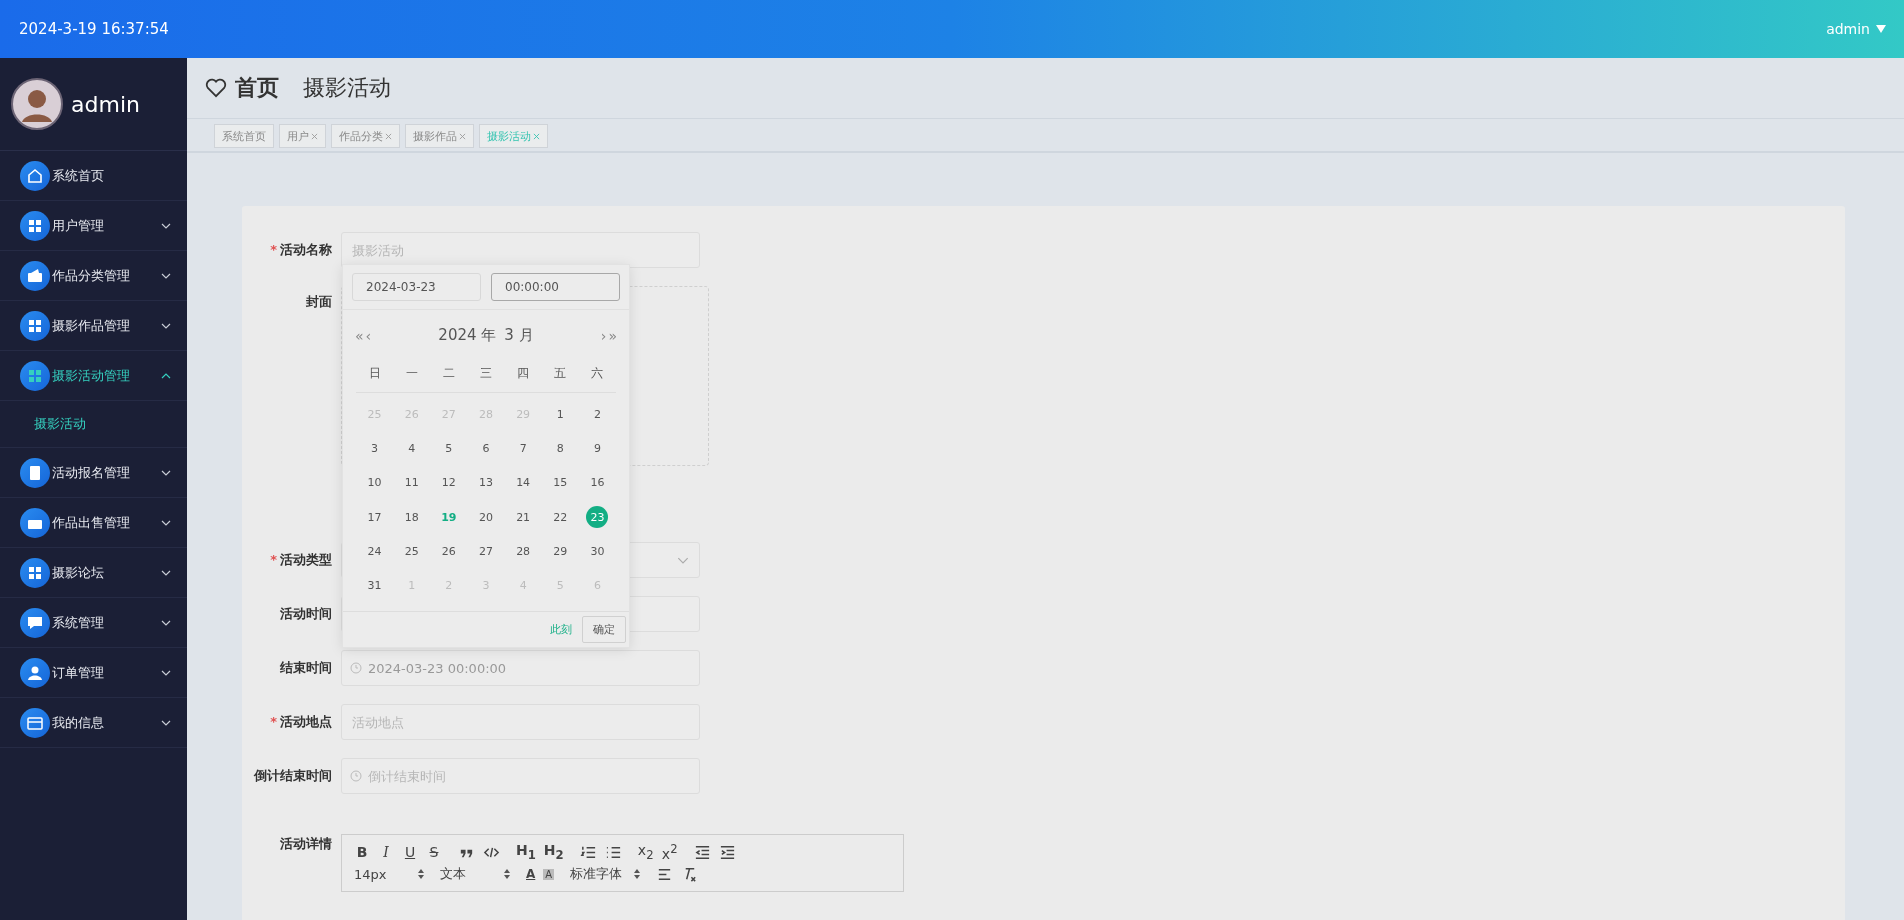  Describe the element at coordinates (486, 551) in the screenshot. I see `calendar-day: 27` at that location.